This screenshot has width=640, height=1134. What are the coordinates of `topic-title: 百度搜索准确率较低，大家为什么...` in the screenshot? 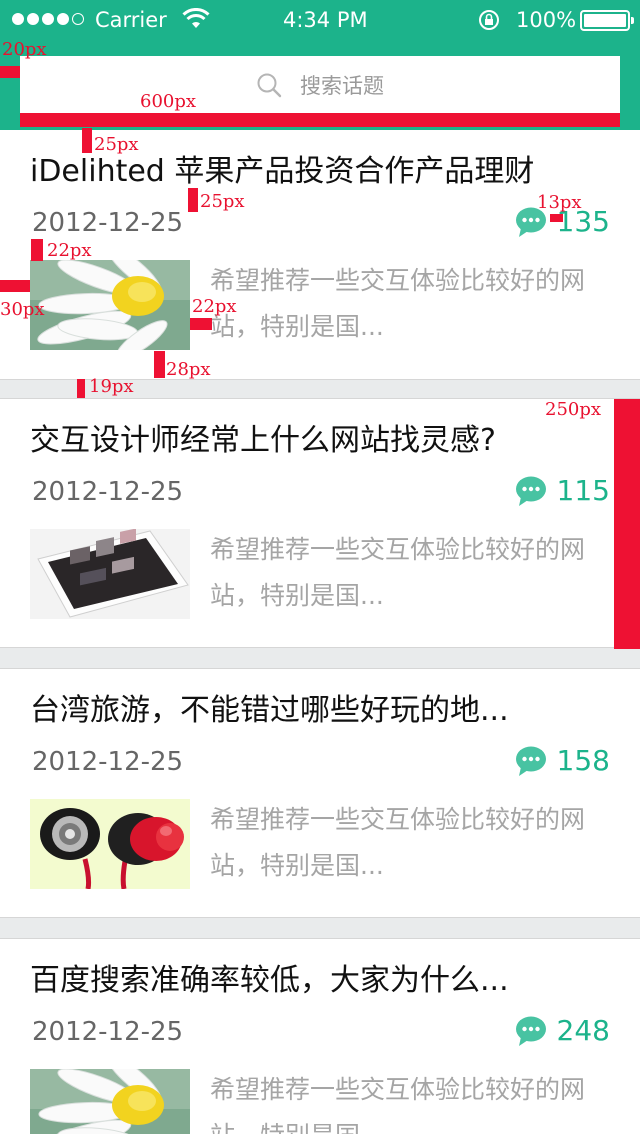 It's located at (320, 981).